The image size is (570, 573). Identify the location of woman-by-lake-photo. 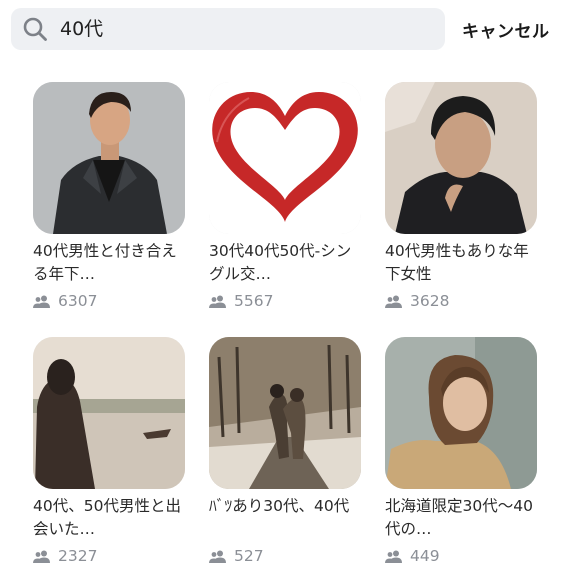
(109, 413).